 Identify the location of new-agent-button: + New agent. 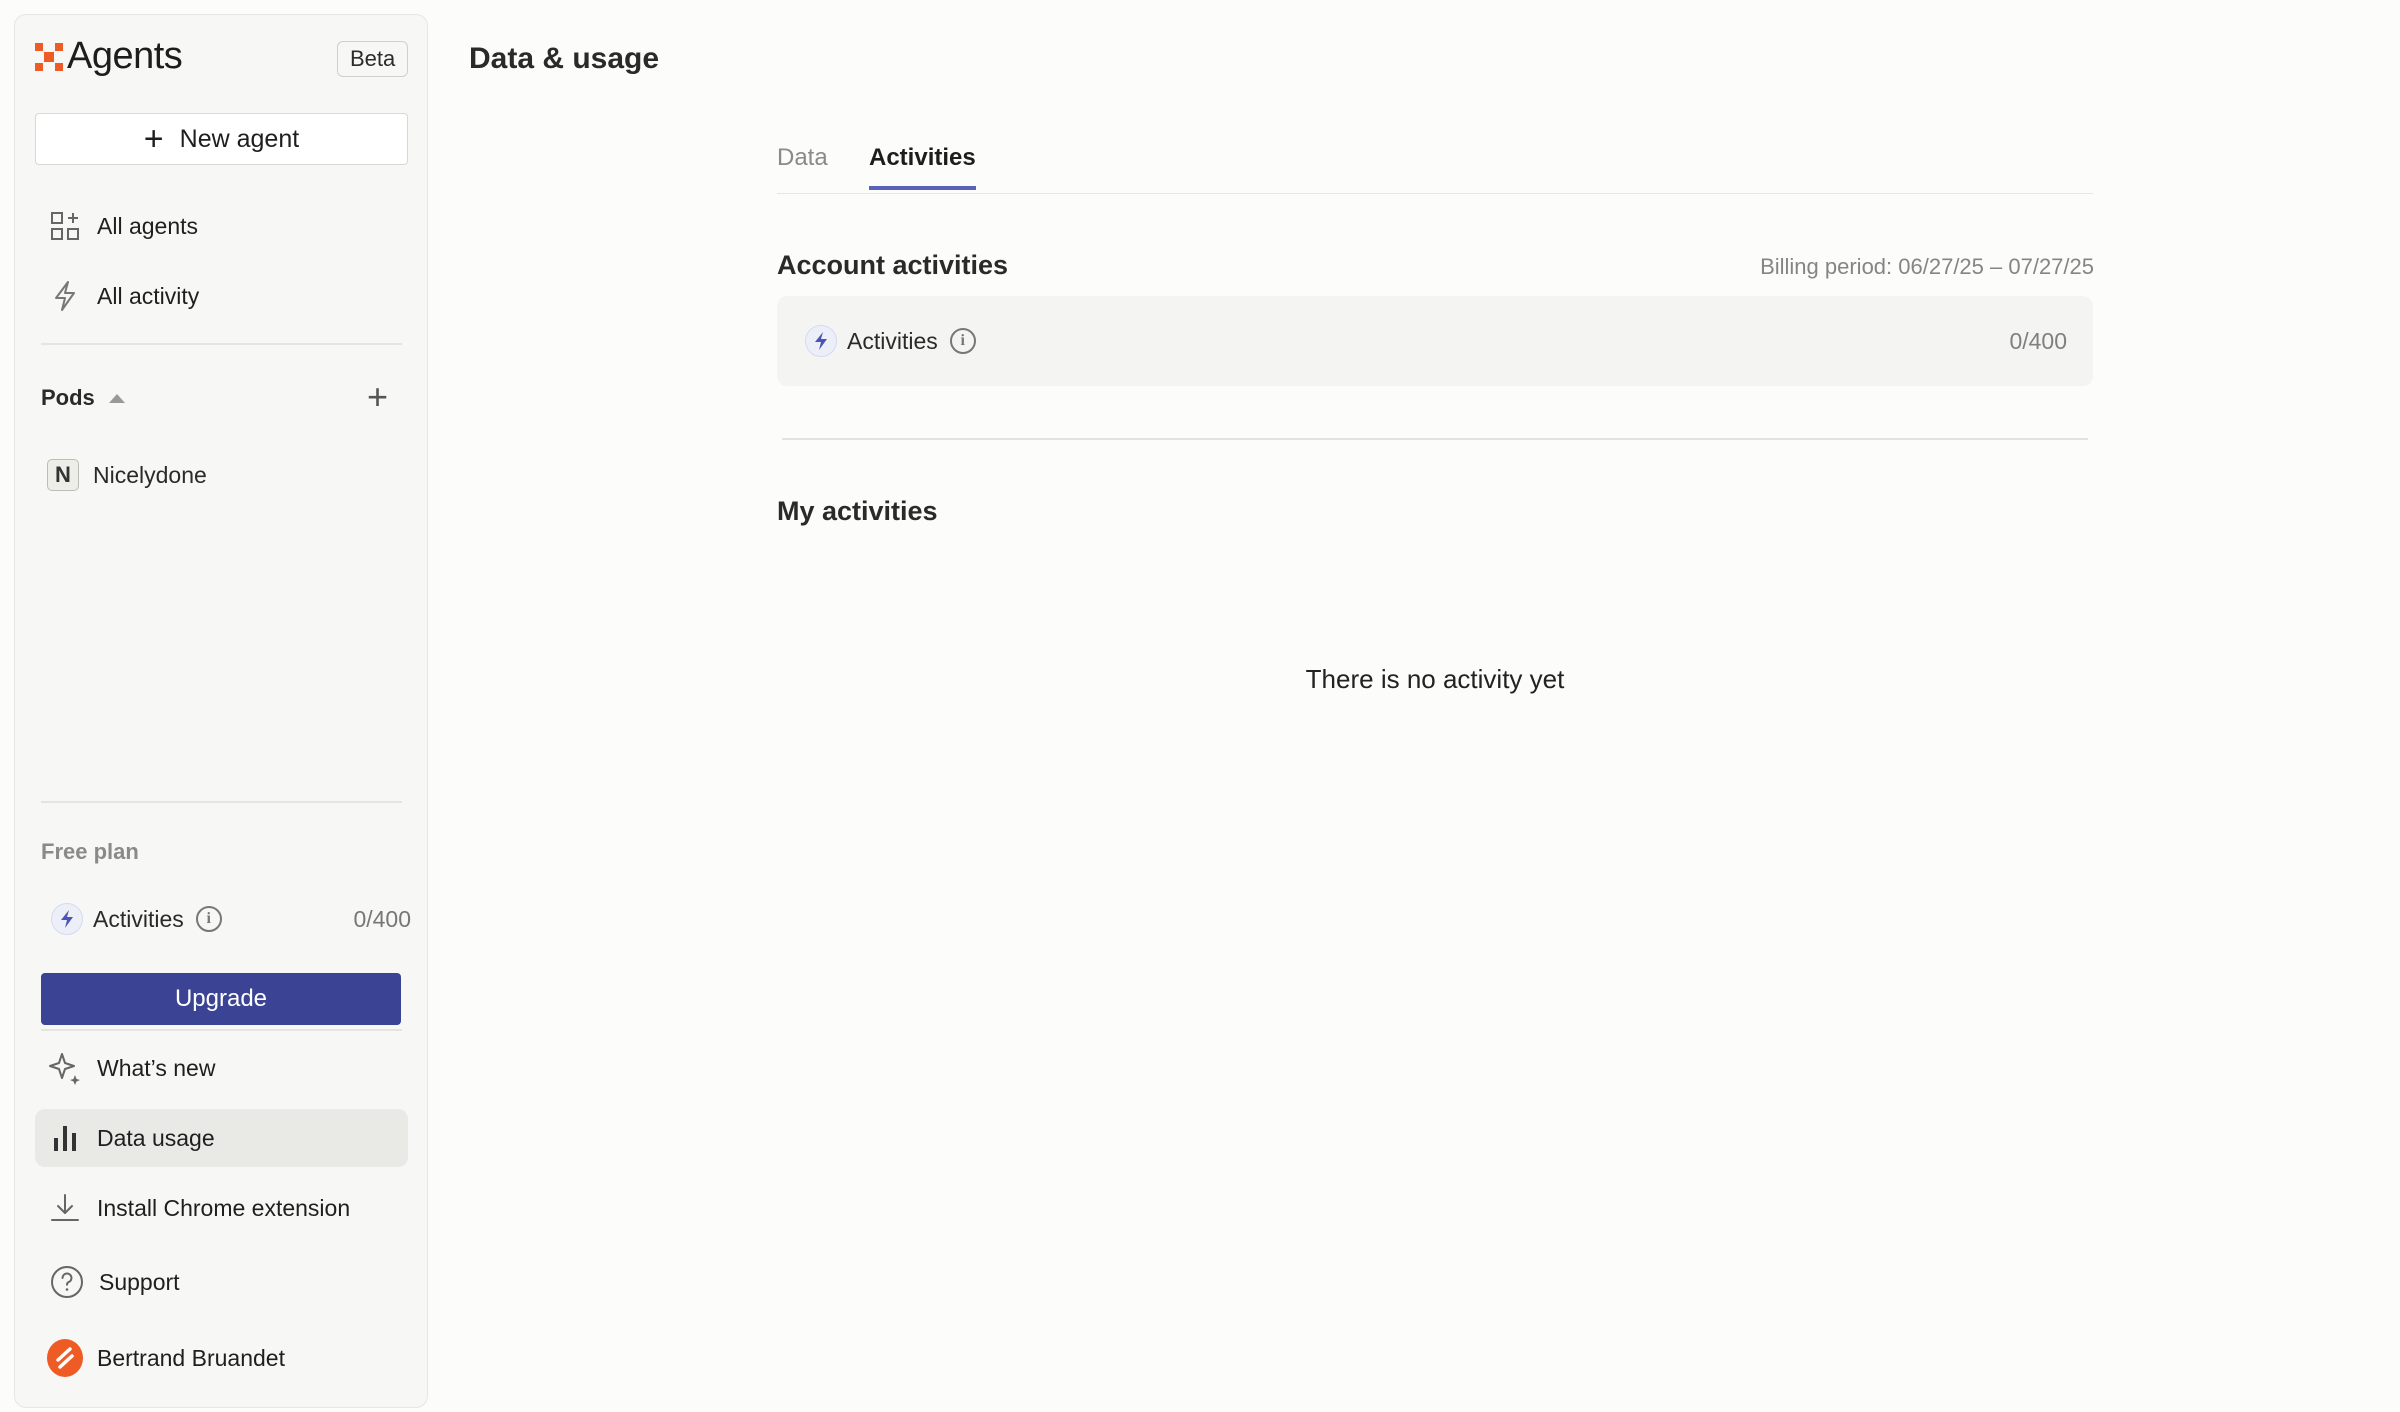
(221, 139).